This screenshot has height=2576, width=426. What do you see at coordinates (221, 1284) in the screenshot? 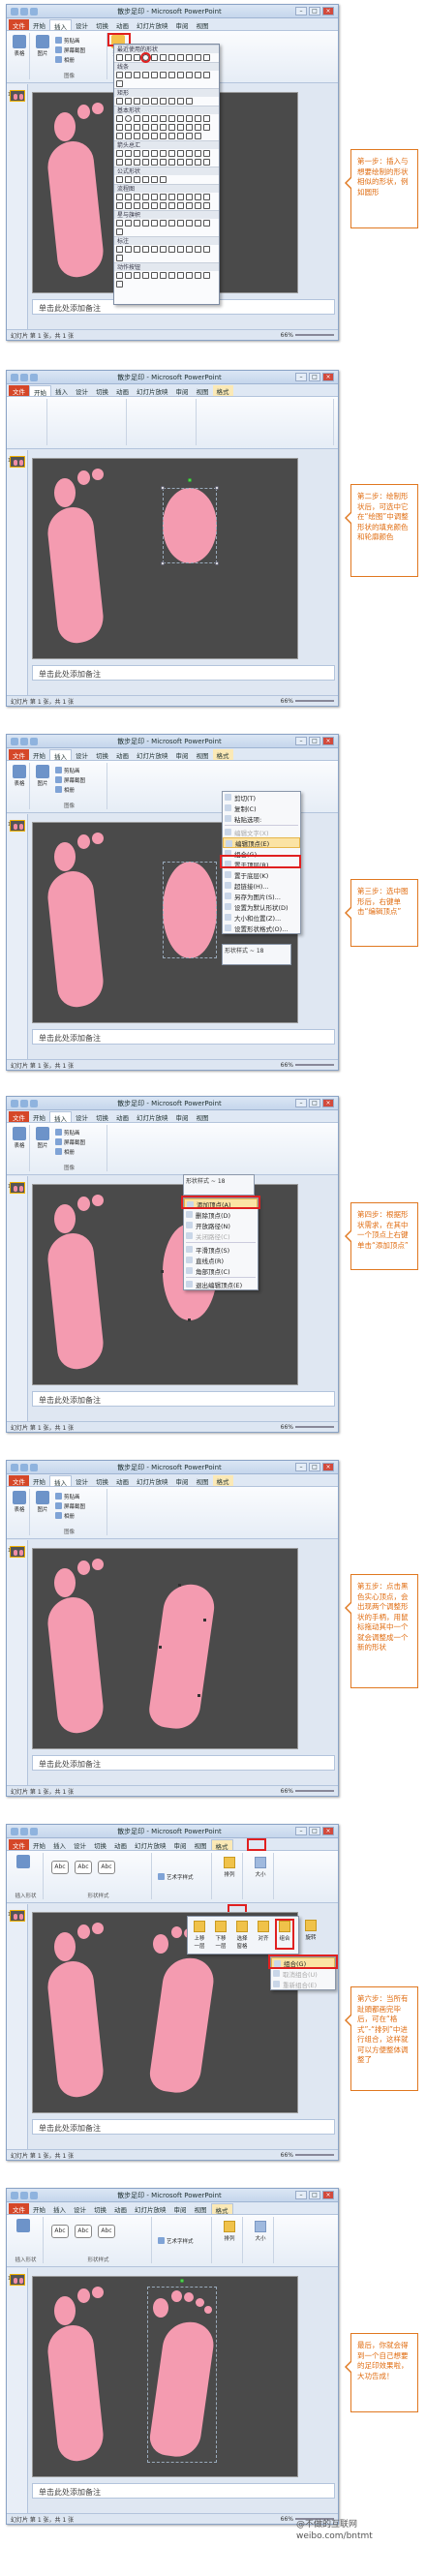
I see `menu-exit-edit-points: 退出编辑顶点(E)` at bounding box center [221, 1284].